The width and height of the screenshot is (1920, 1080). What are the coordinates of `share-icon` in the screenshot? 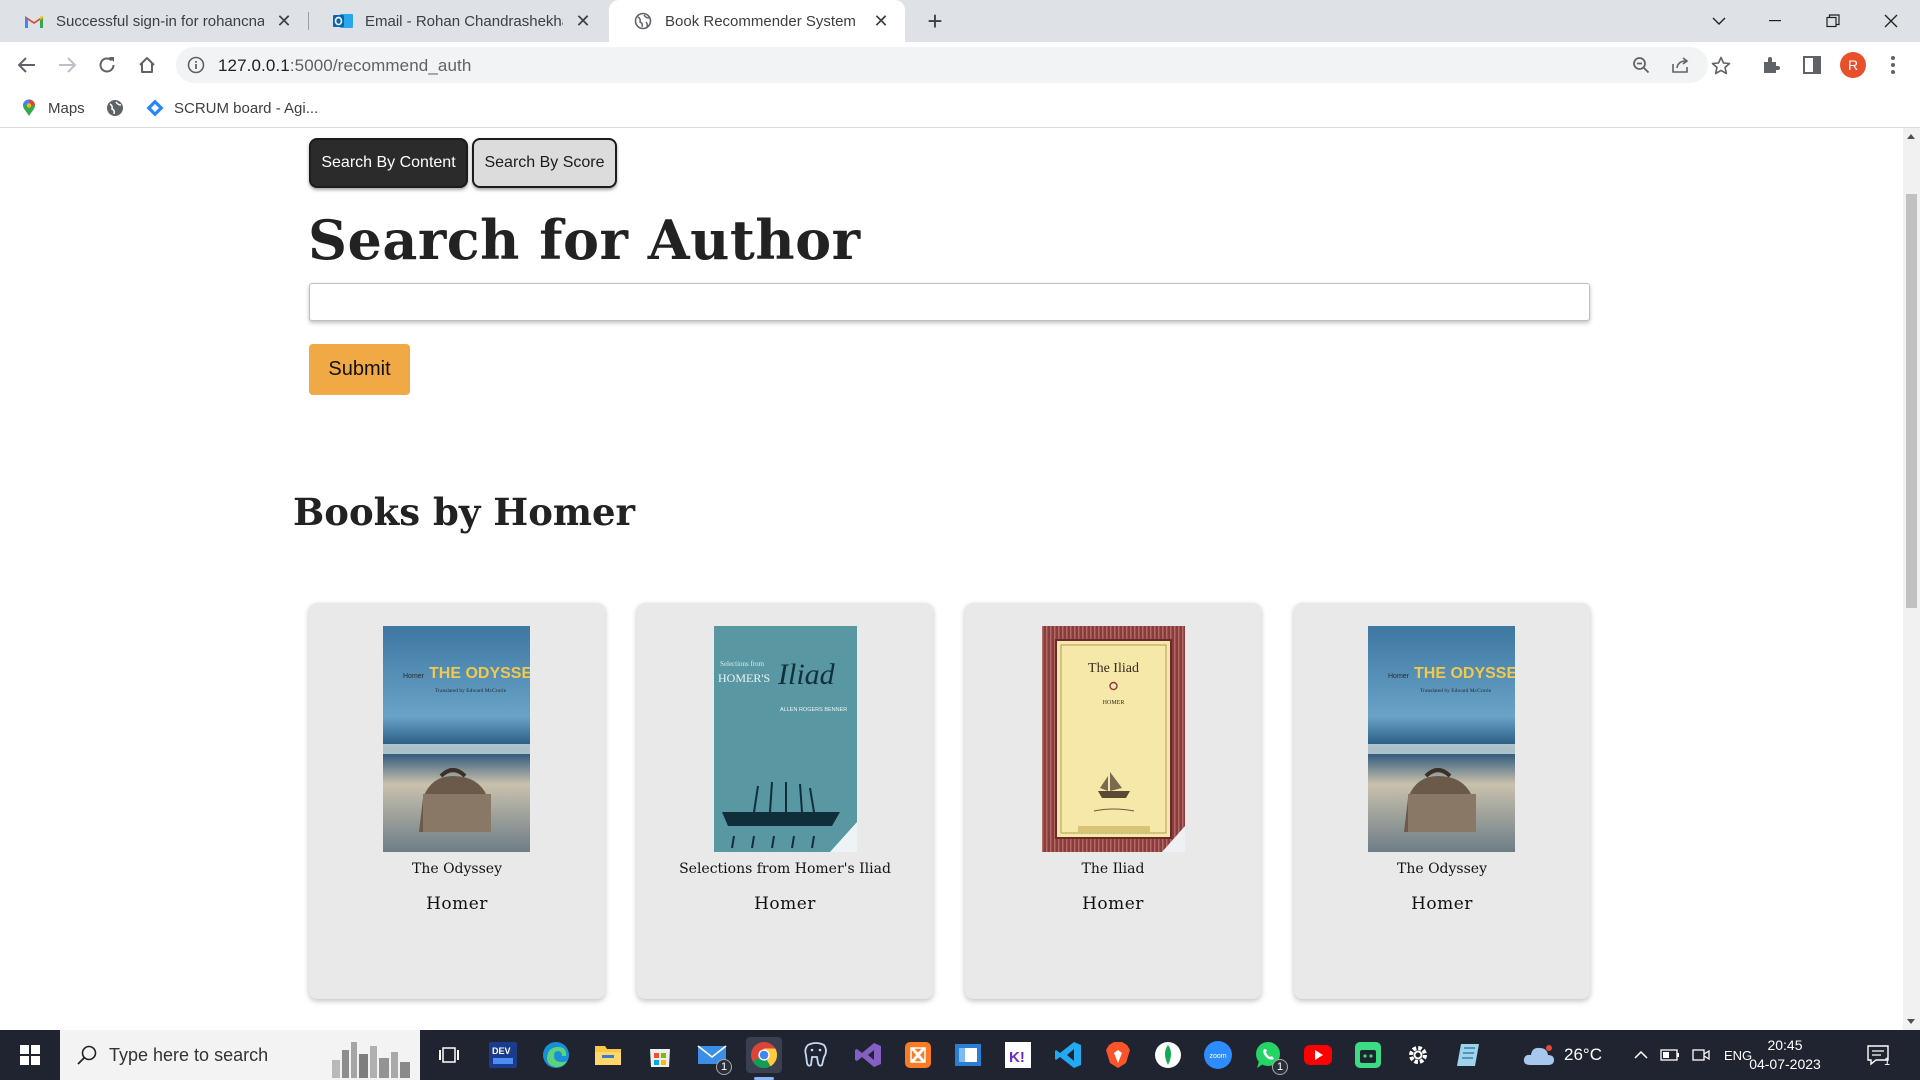 It's located at (1681, 65).